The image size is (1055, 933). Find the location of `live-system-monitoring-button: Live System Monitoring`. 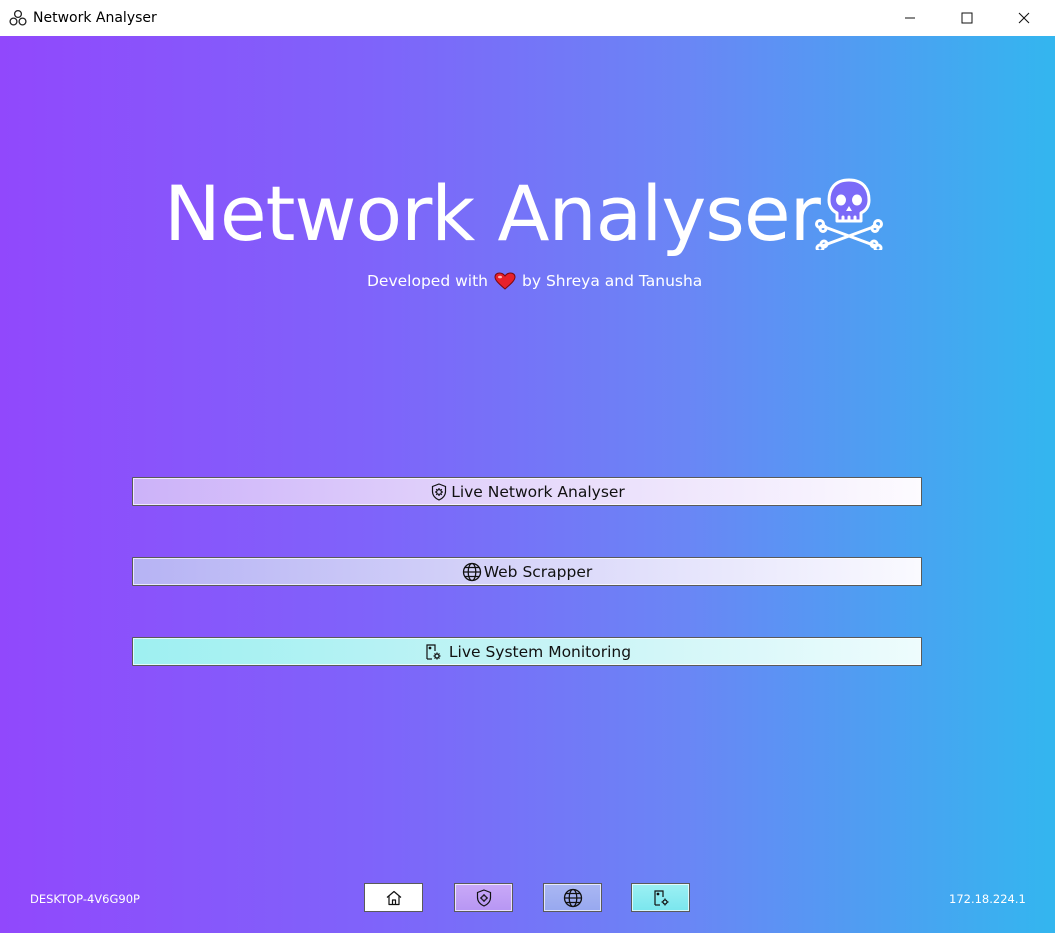

live-system-monitoring-button: Live System Monitoring is located at coordinates (527, 651).